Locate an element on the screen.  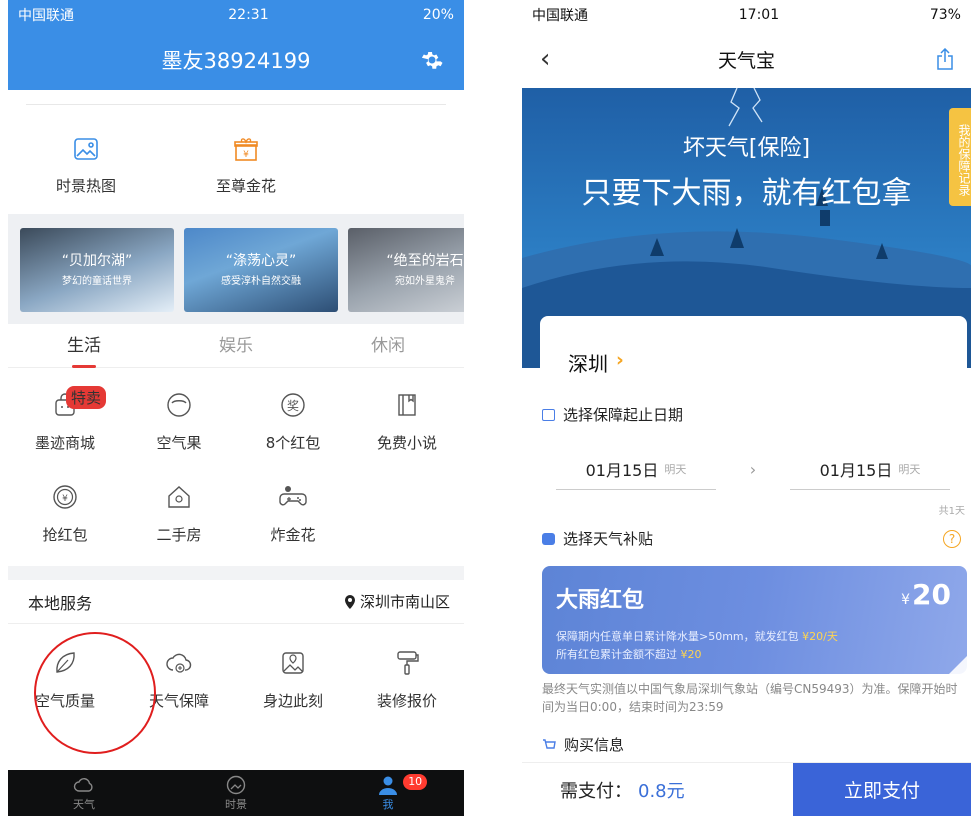
shortcut-label: 至尊金花 is located at coordinates (245, 186).